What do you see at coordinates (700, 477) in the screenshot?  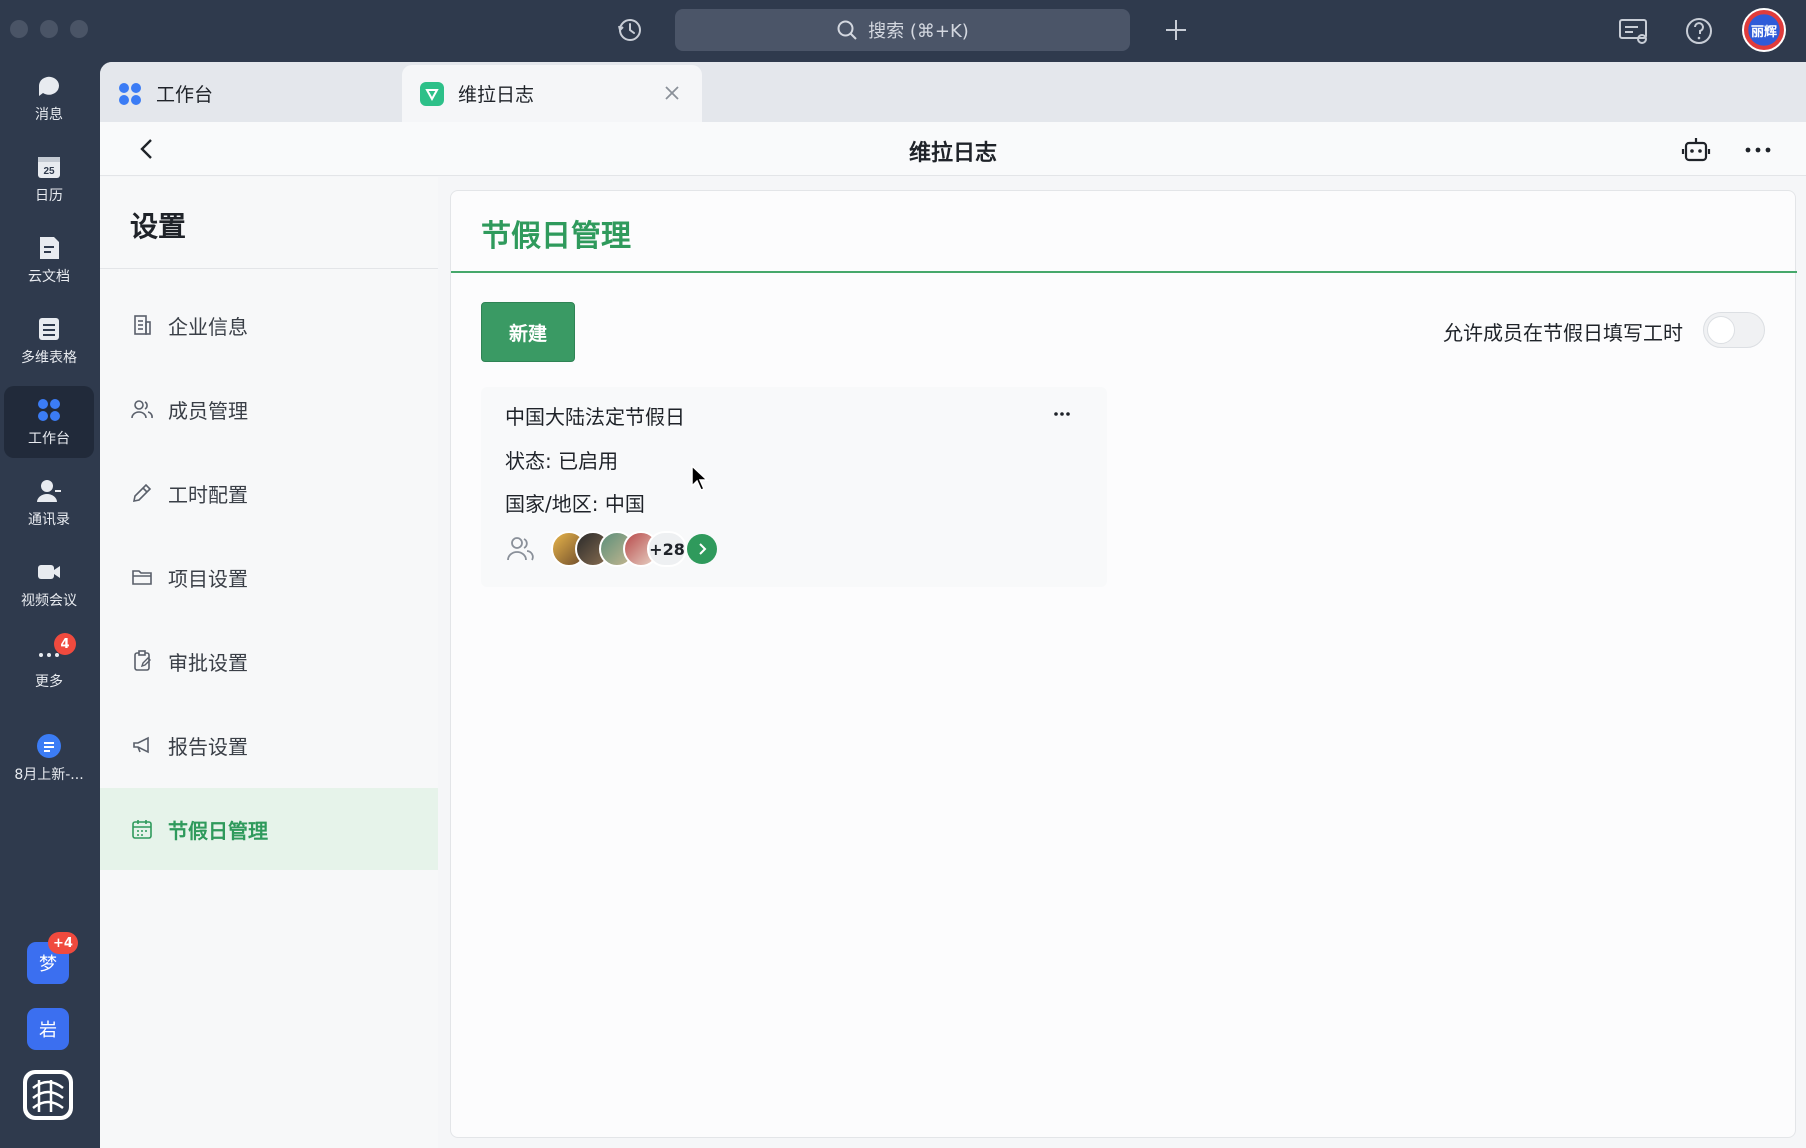 I see `mouse-cursor-icon` at bounding box center [700, 477].